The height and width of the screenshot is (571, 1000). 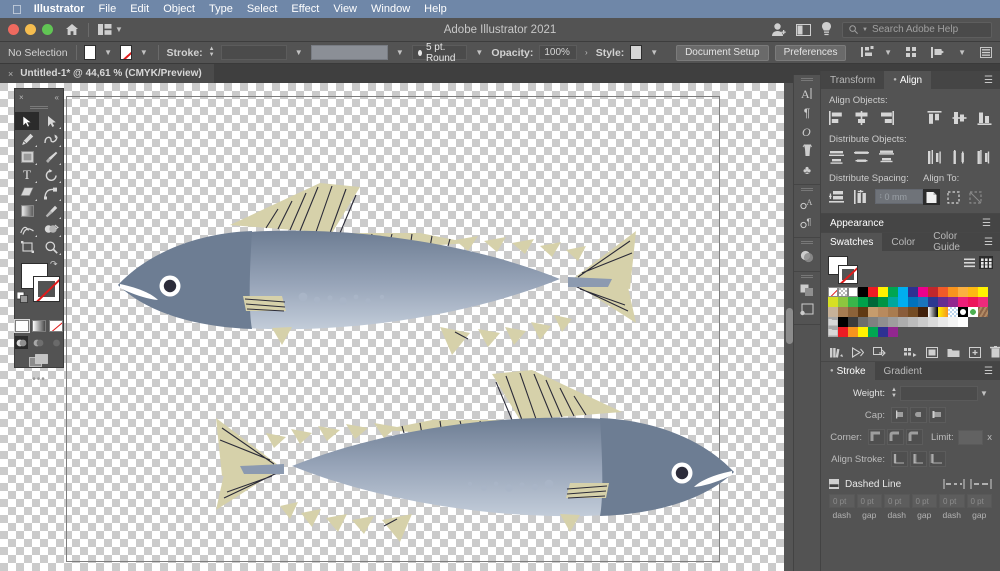 I want to click on character-panel-icon: A, so click(x=807, y=93).